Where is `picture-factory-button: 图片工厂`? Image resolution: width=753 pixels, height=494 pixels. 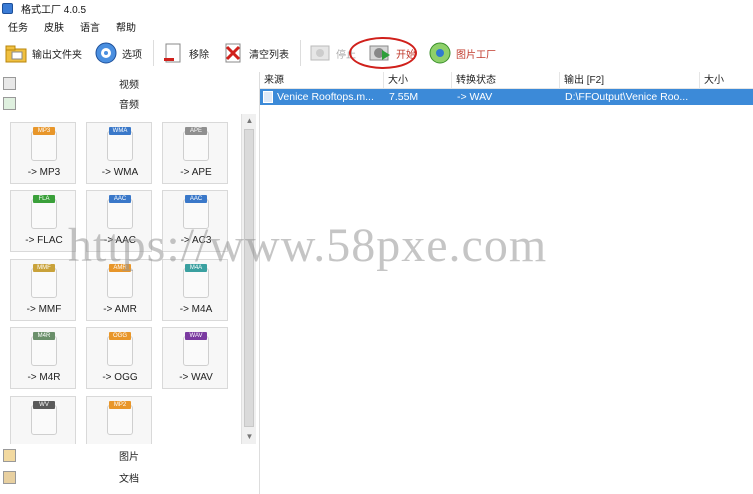 picture-factory-button: 图片工厂 is located at coordinates (462, 53).